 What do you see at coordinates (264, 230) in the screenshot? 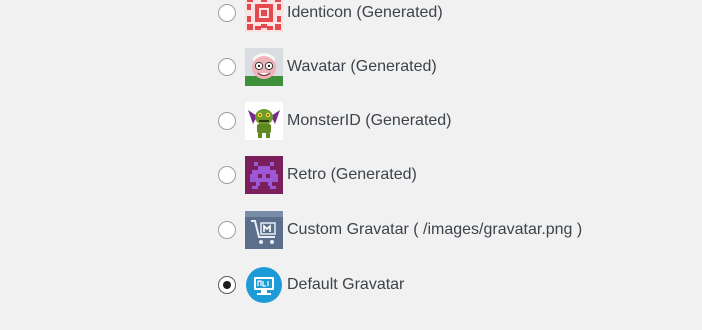
I see `custom-gravatar-icon` at bounding box center [264, 230].